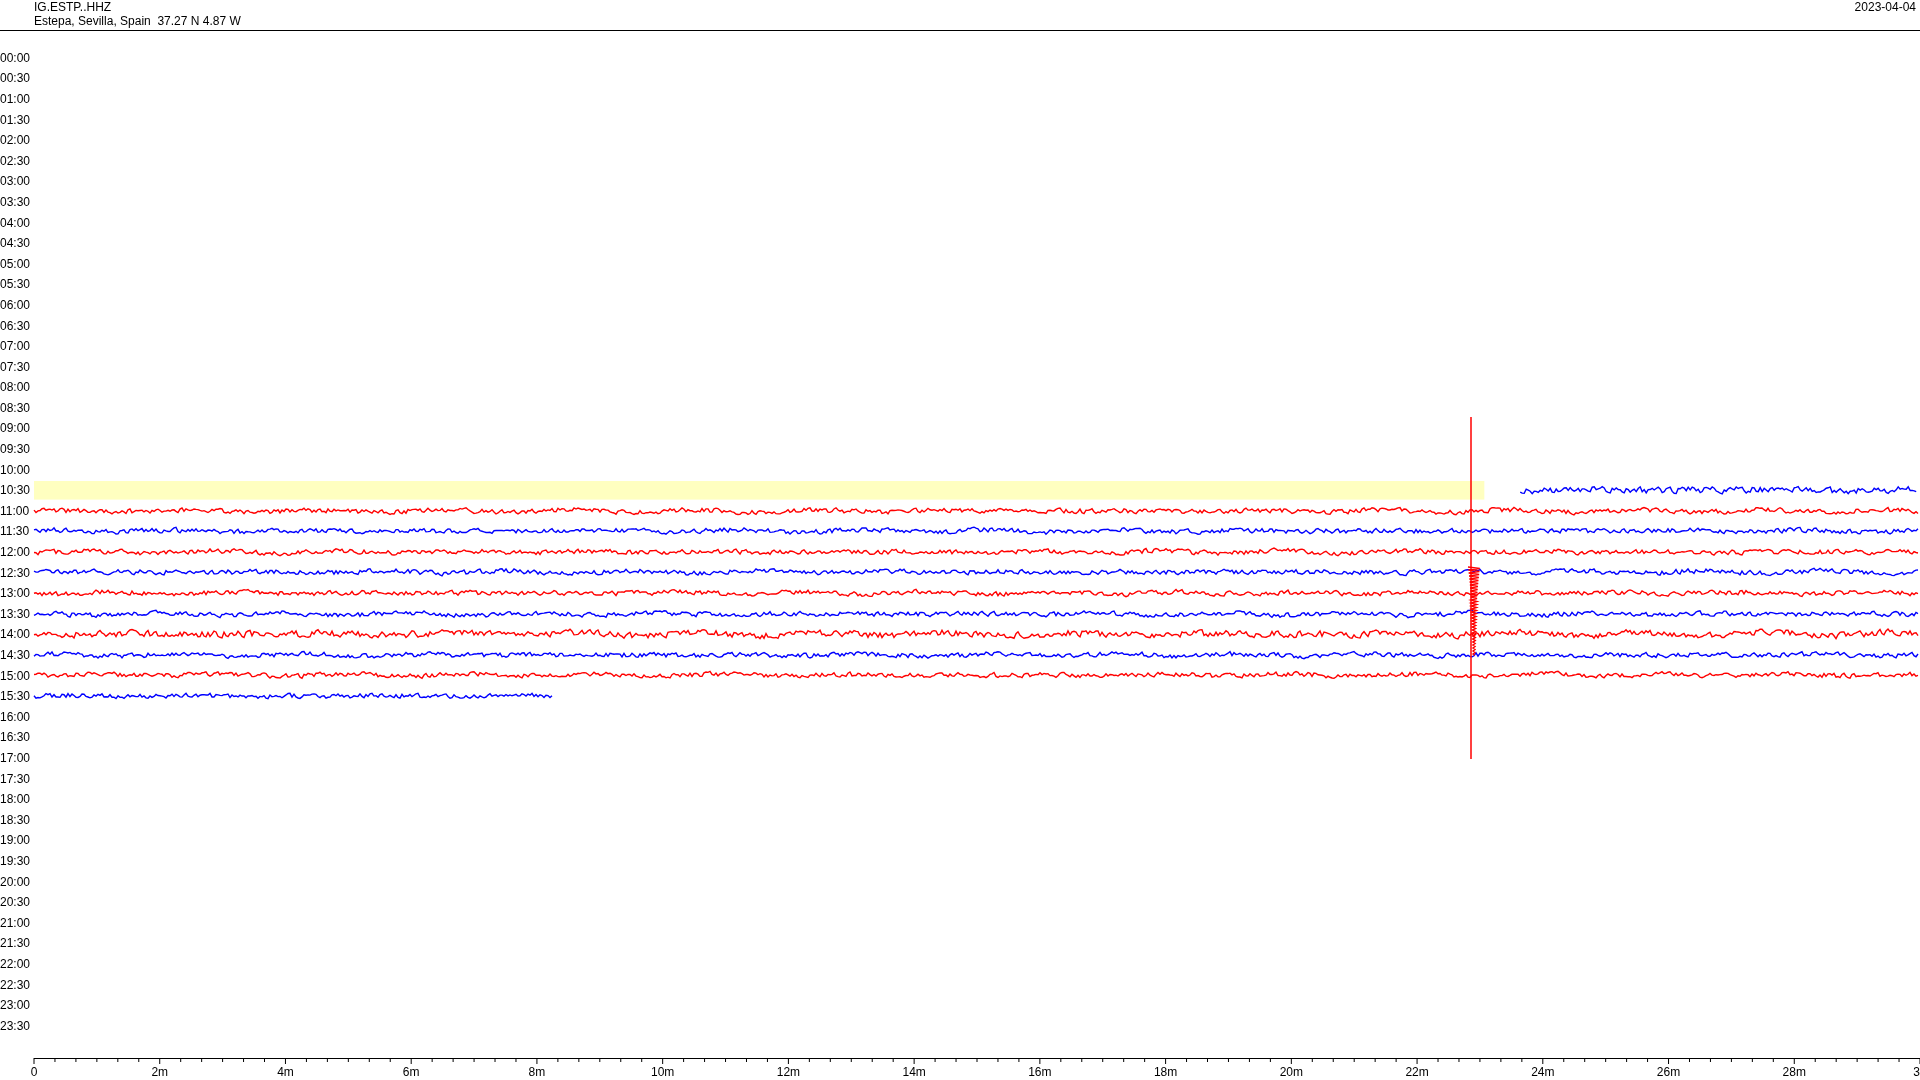 This screenshot has width=1920, height=1080. I want to click on time-label: 13:30, so click(16, 613).